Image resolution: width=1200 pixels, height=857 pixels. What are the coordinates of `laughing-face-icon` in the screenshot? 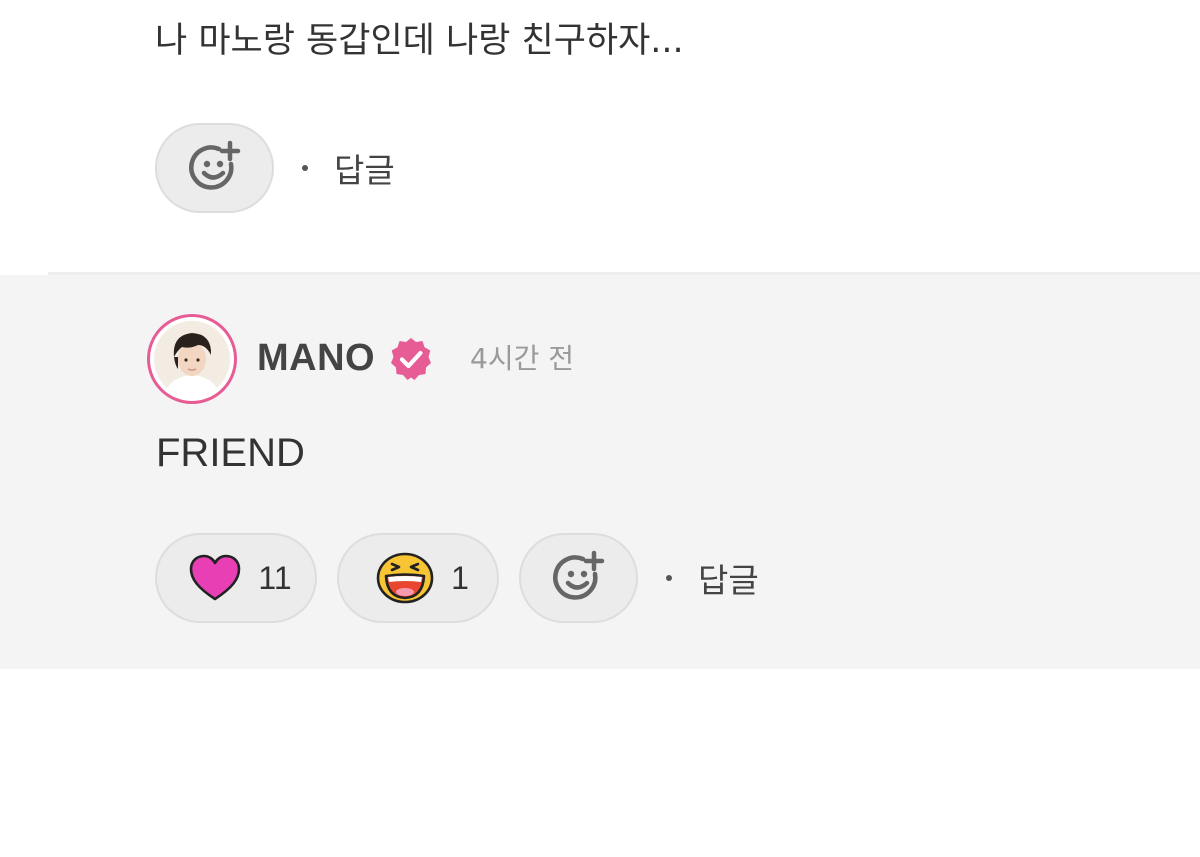 It's located at (405, 578).